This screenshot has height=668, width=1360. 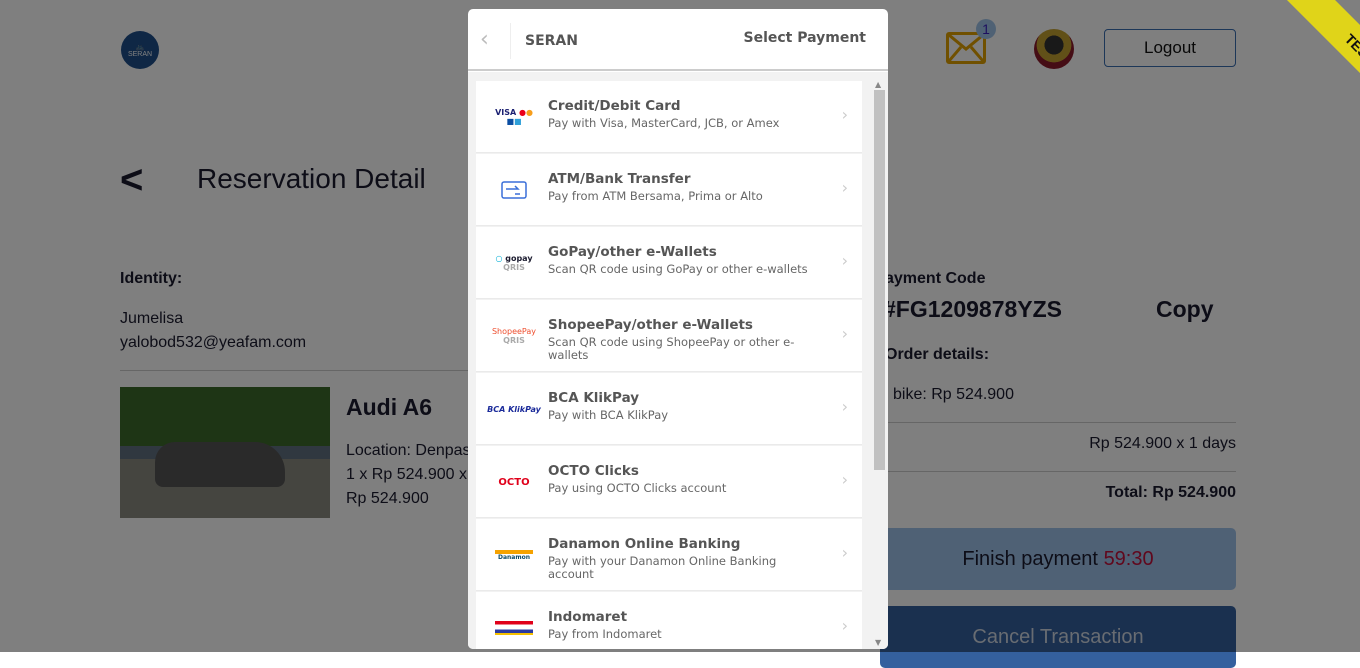 What do you see at coordinates (514, 409) in the screenshot?
I see `bca-klikpay-logo-icon: BCA KlikPay` at bounding box center [514, 409].